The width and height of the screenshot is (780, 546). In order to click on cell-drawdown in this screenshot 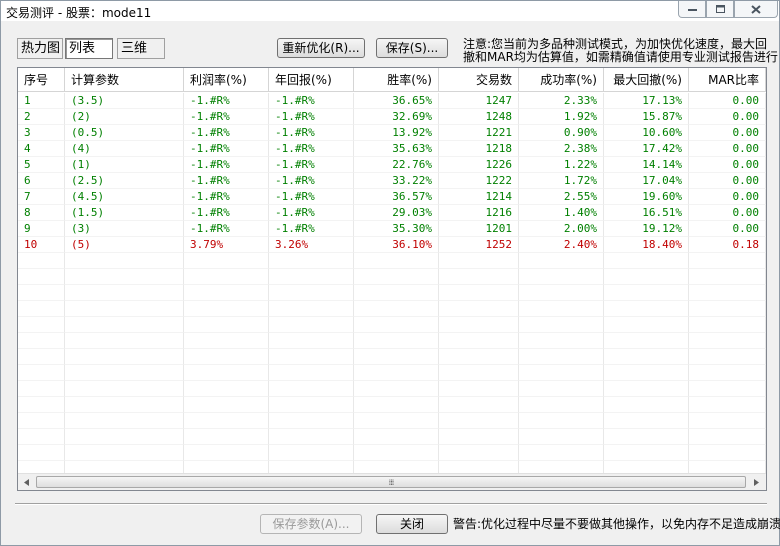, I will do `click(646, 293)`.